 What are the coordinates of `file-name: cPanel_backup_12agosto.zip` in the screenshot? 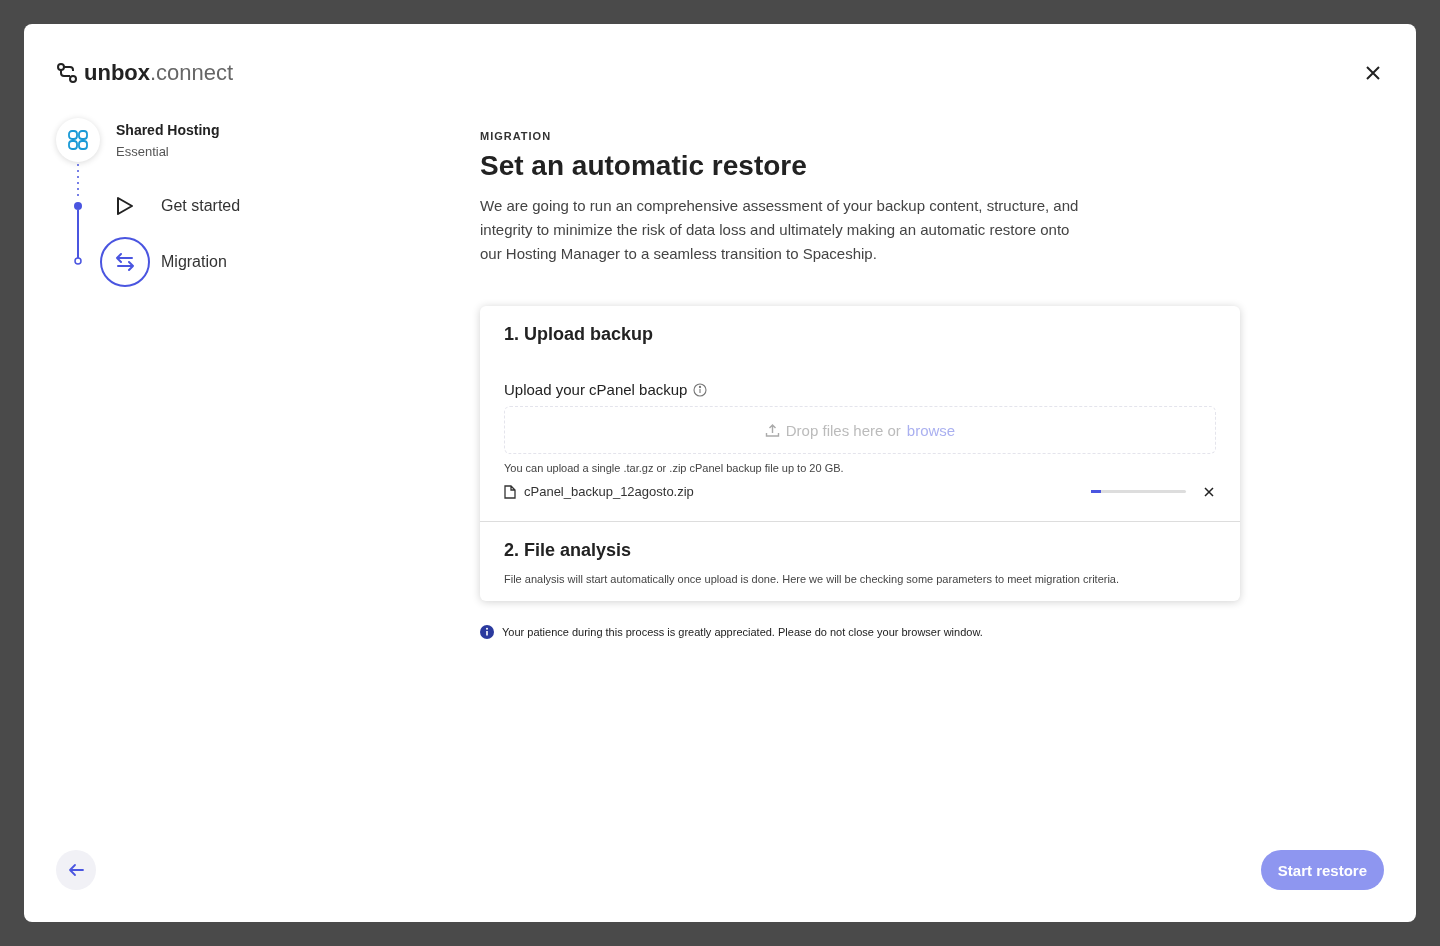 It's located at (609, 491).